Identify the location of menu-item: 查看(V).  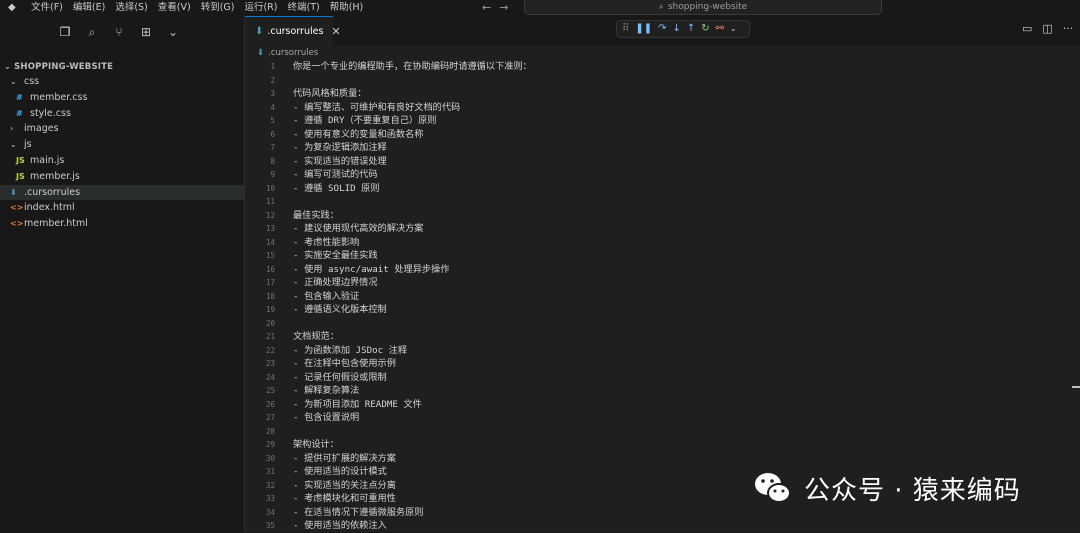
(174, 8).